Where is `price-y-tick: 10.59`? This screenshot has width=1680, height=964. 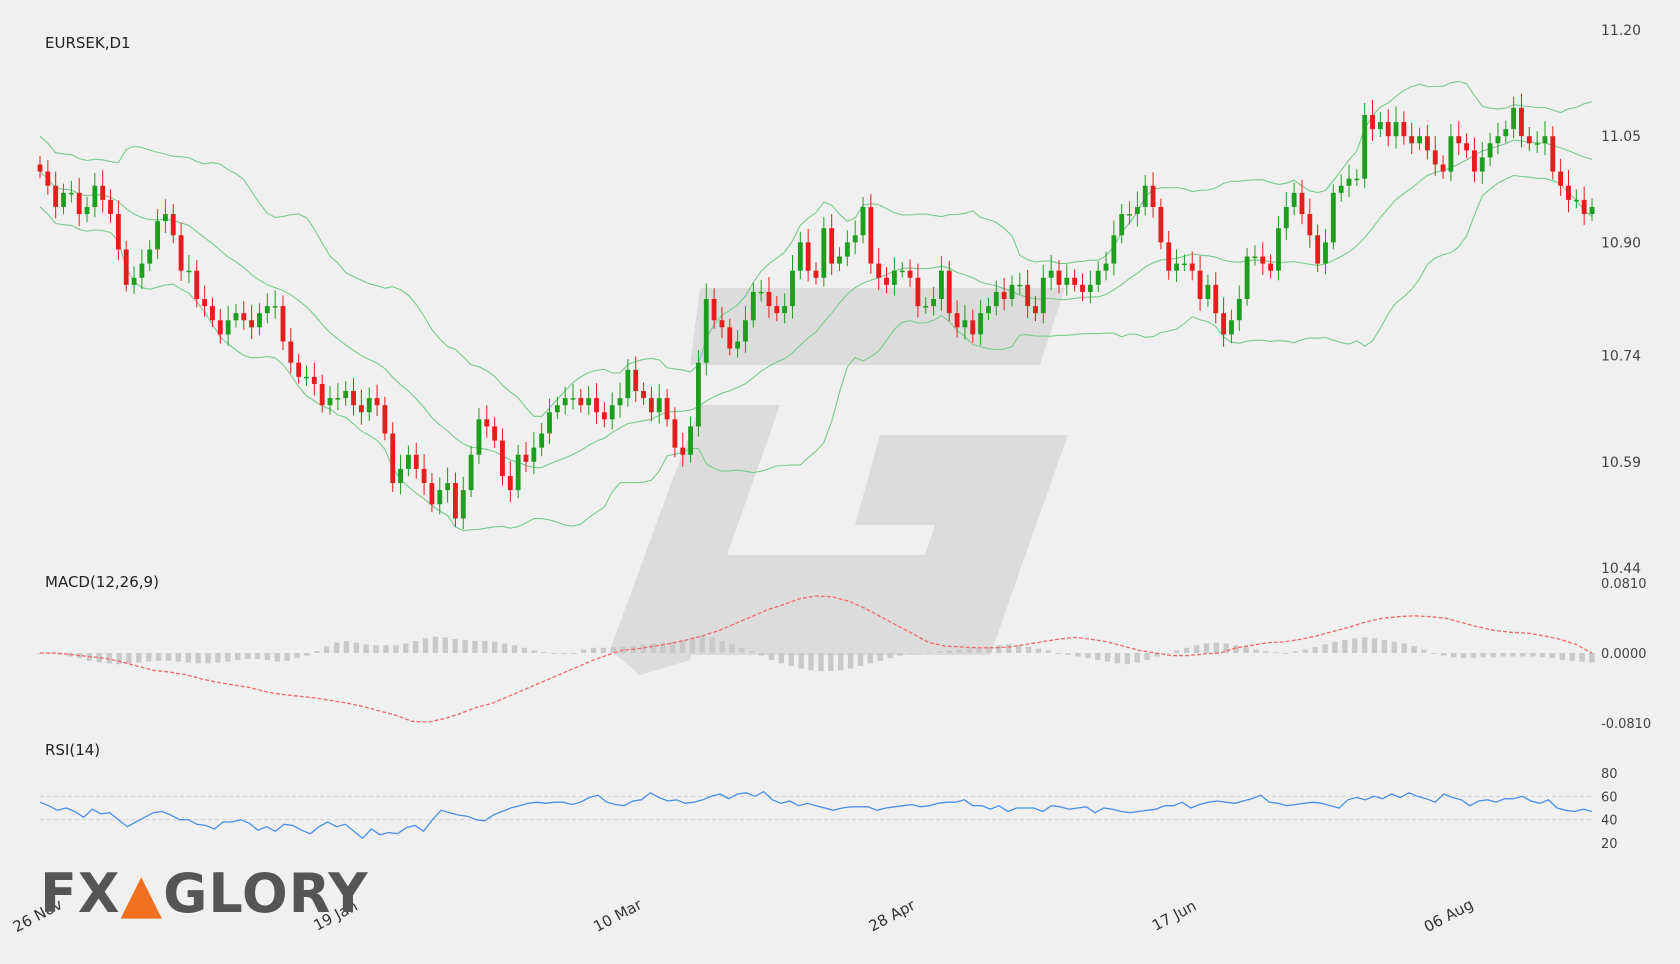 price-y-tick: 10.59 is located at coordinates (1621, 463).